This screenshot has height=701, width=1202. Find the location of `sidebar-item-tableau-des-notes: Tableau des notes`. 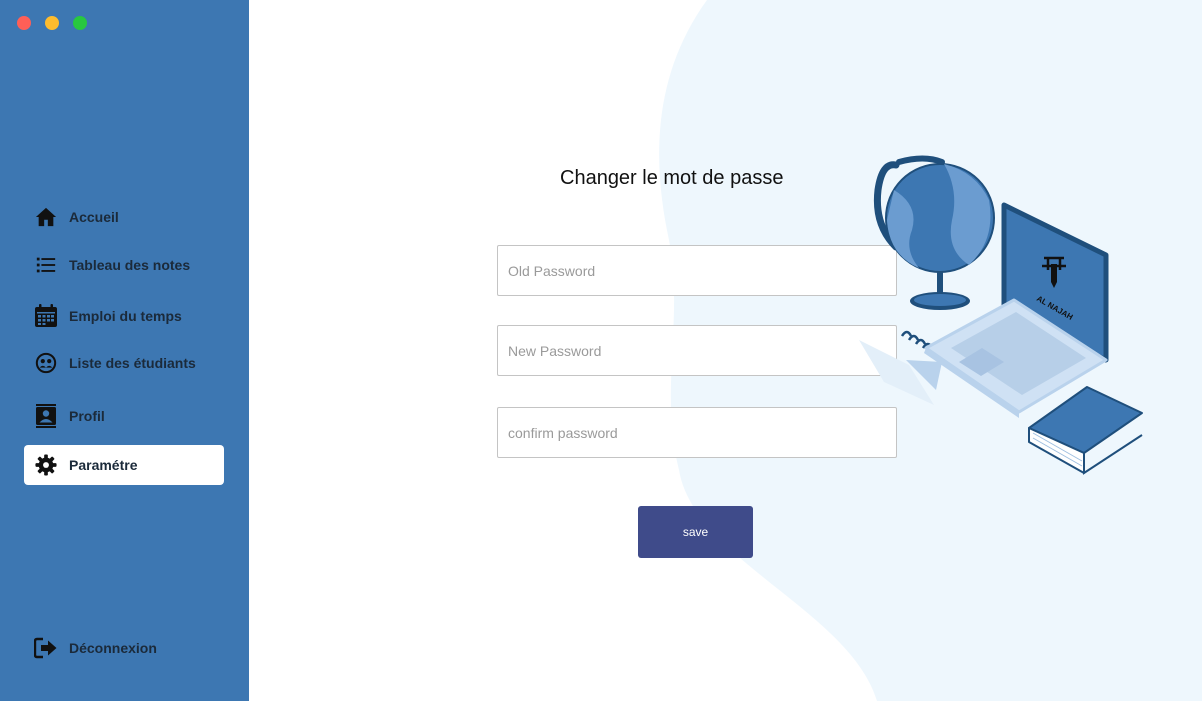

sidebar-item-tableau-des-notes: Tableau des notes is located at coordinates (124, 265).